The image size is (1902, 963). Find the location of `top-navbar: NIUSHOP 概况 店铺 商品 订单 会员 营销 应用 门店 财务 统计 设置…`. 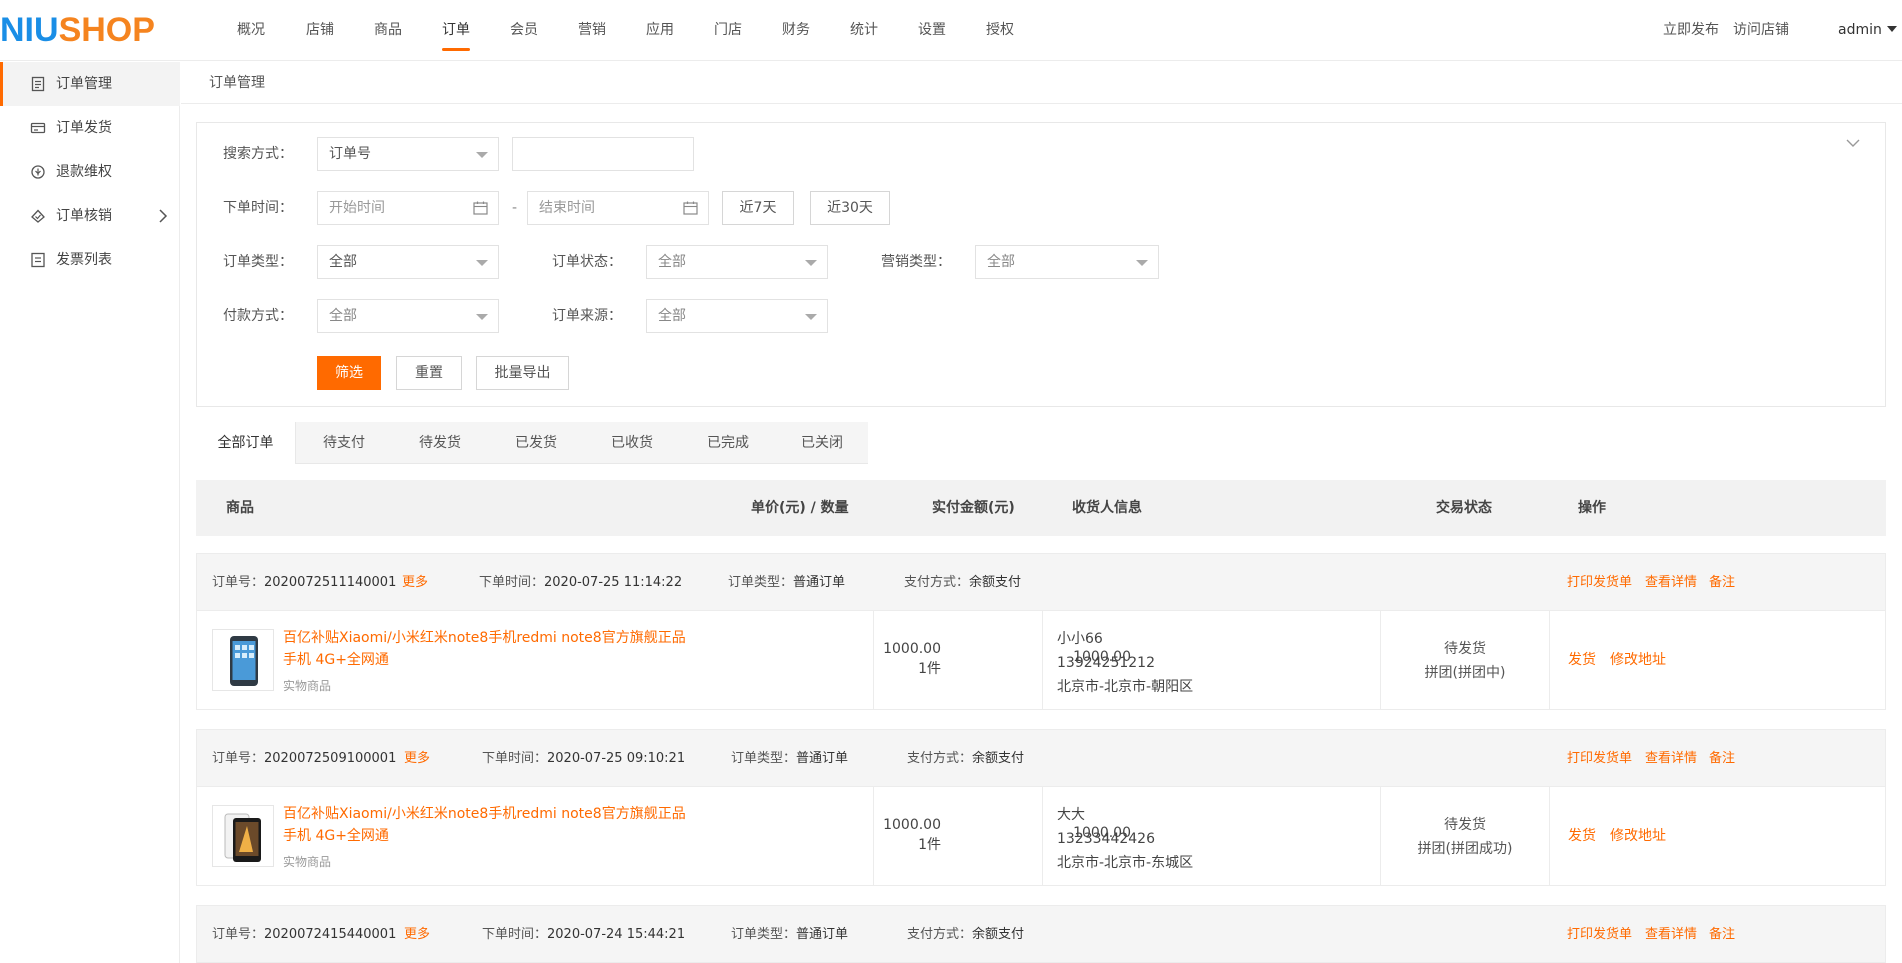

top-navbar: NIUSHOP 概况 店铺 商品 订单 会员 营销 应用 门店 财务 统计 设置… is located at coordinates (951, 30).